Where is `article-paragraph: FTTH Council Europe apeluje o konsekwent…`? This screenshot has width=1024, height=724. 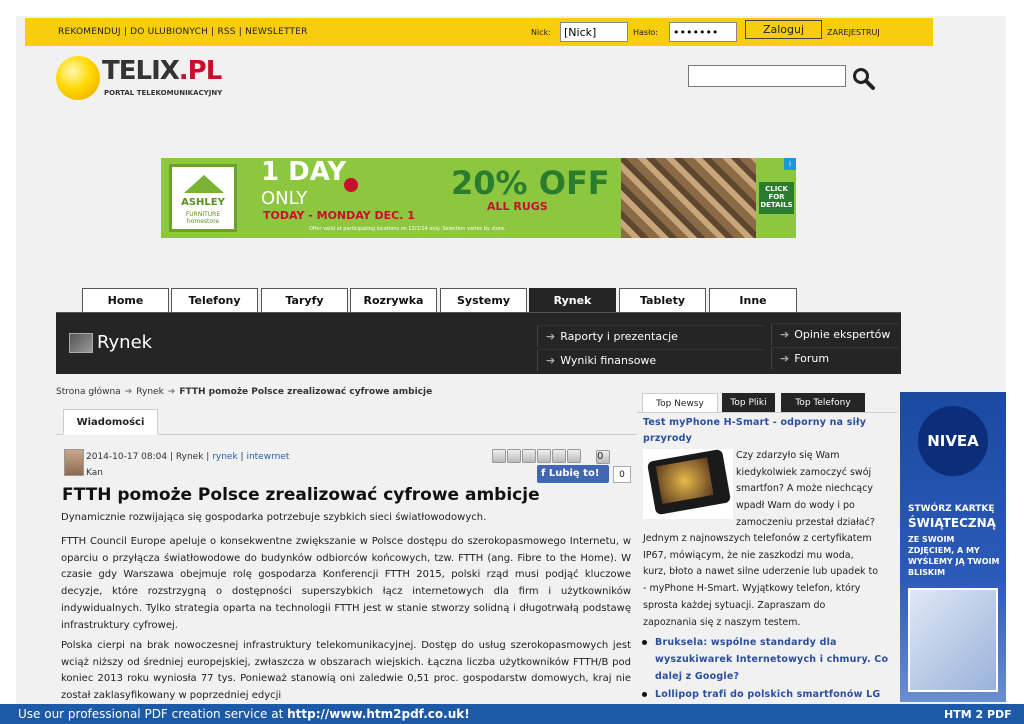
article-paragraph: FTTH Council Europe apeluje o konsekwent… is located at coordinates (346, 583).